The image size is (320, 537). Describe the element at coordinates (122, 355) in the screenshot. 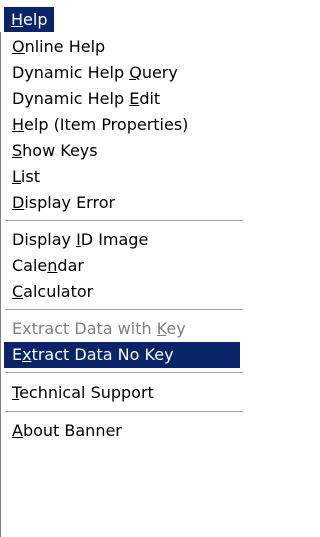

I see `menu-item-extract-data-no-key: Extract Data No Key` at that location.